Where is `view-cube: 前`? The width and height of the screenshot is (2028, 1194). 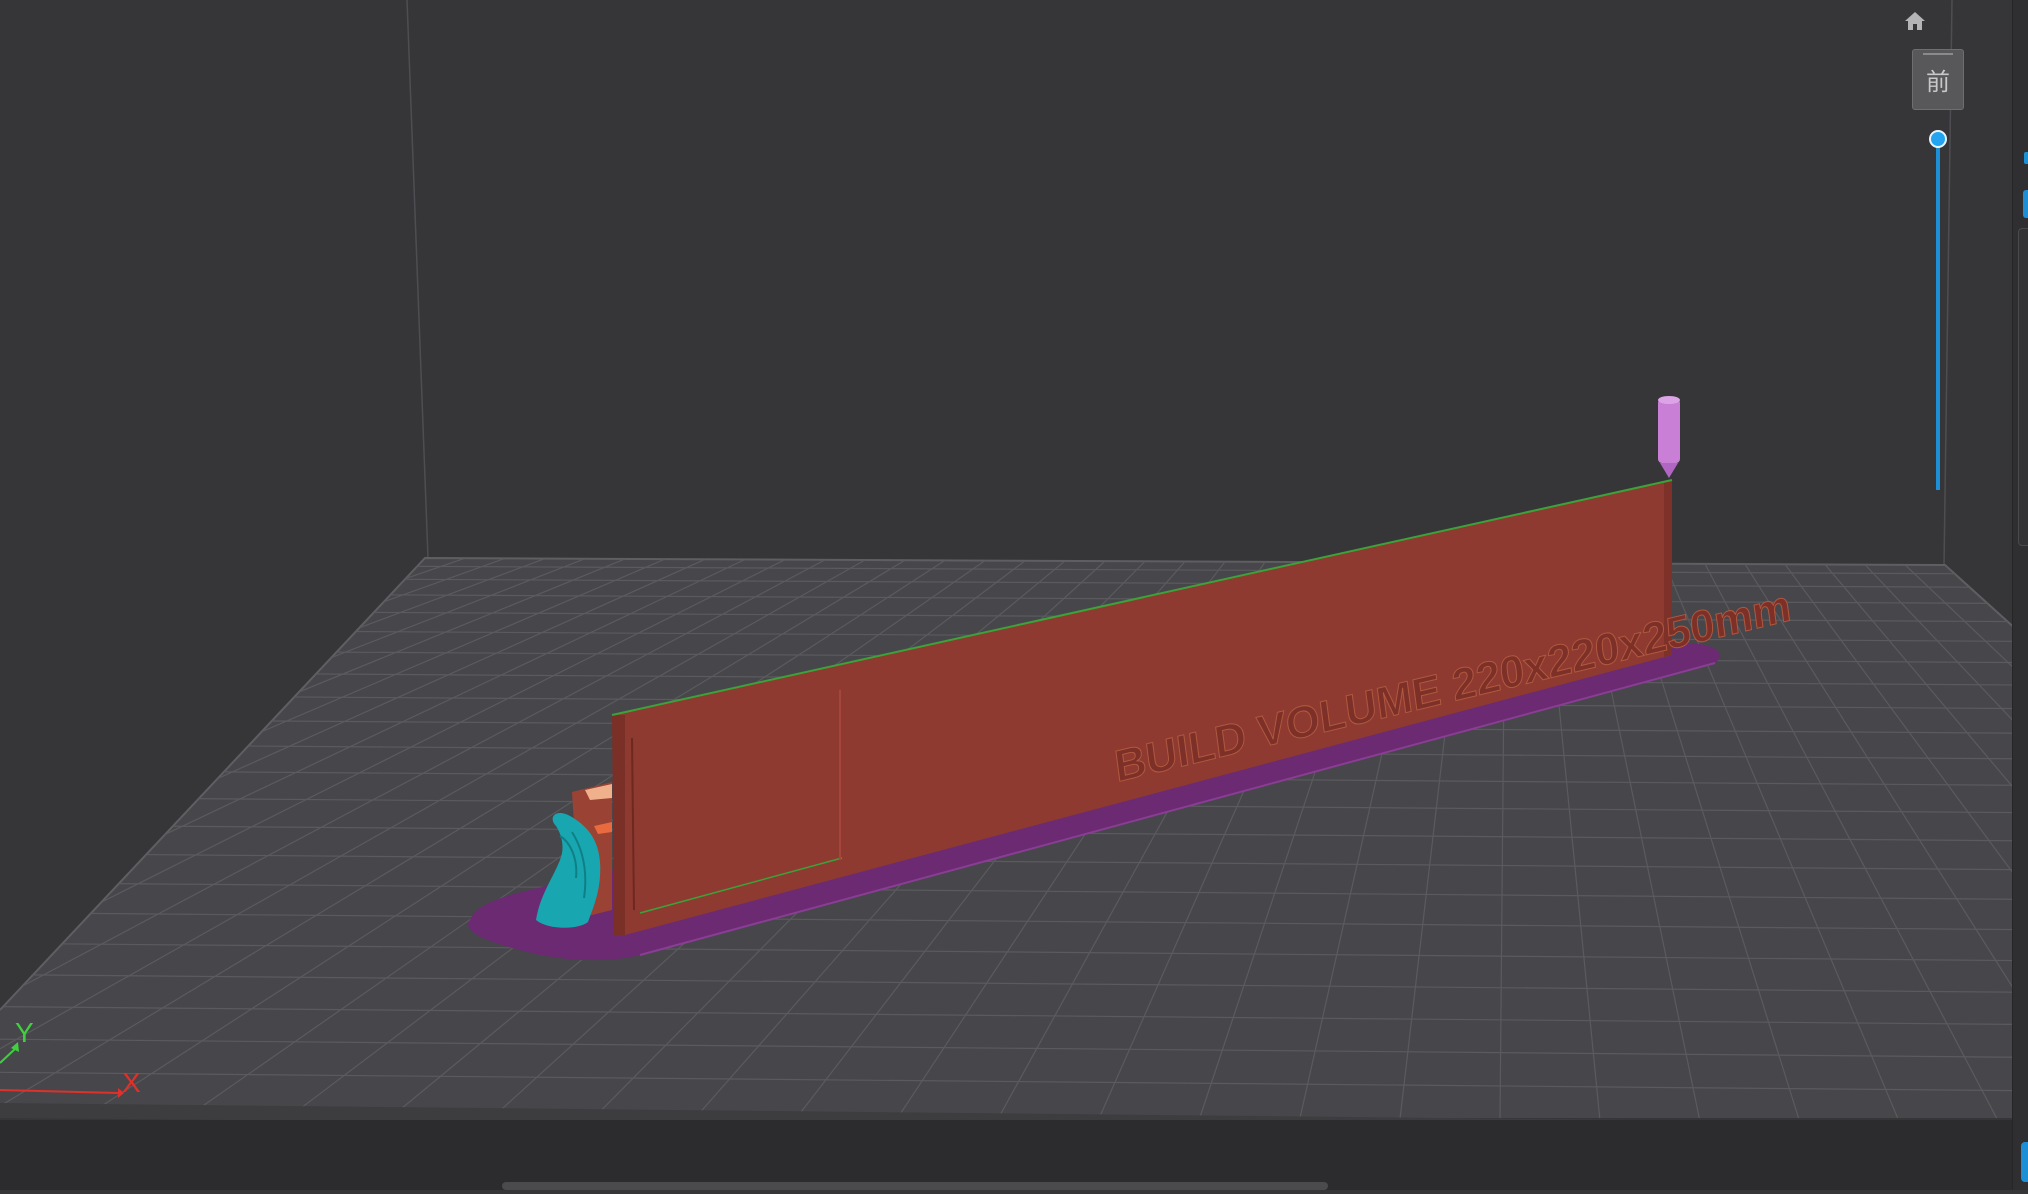 view-cube: 前 is located at coordinates (1938, 79).